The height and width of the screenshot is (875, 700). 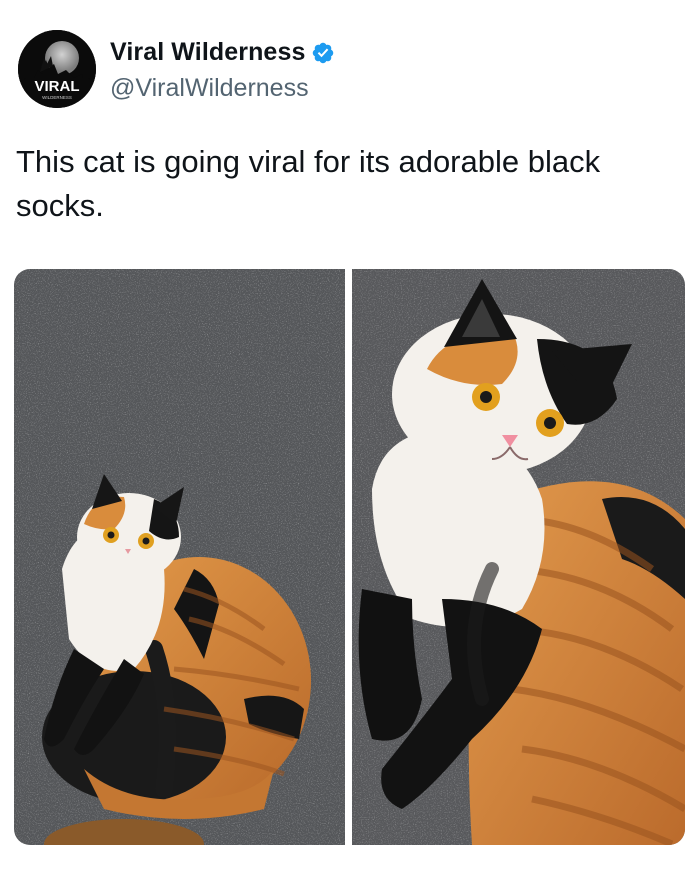 What do you see at coordinates (57, 97) in the screenshot?
I see `avatar-subtext: WILDERNESS` at bounding box center [57, 97].